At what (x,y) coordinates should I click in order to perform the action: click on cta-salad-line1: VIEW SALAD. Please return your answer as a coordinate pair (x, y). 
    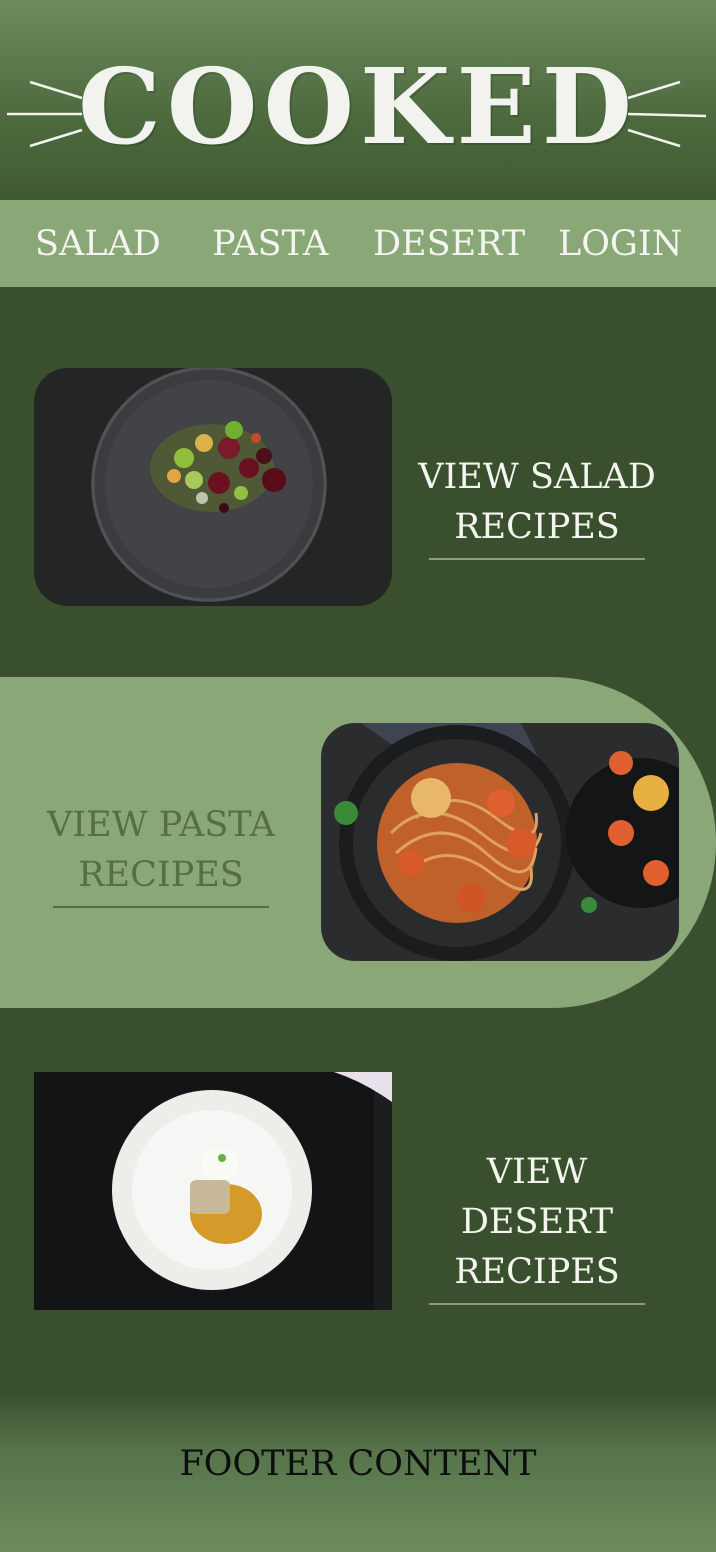
    Looking at the image, I should click on (537, 477).